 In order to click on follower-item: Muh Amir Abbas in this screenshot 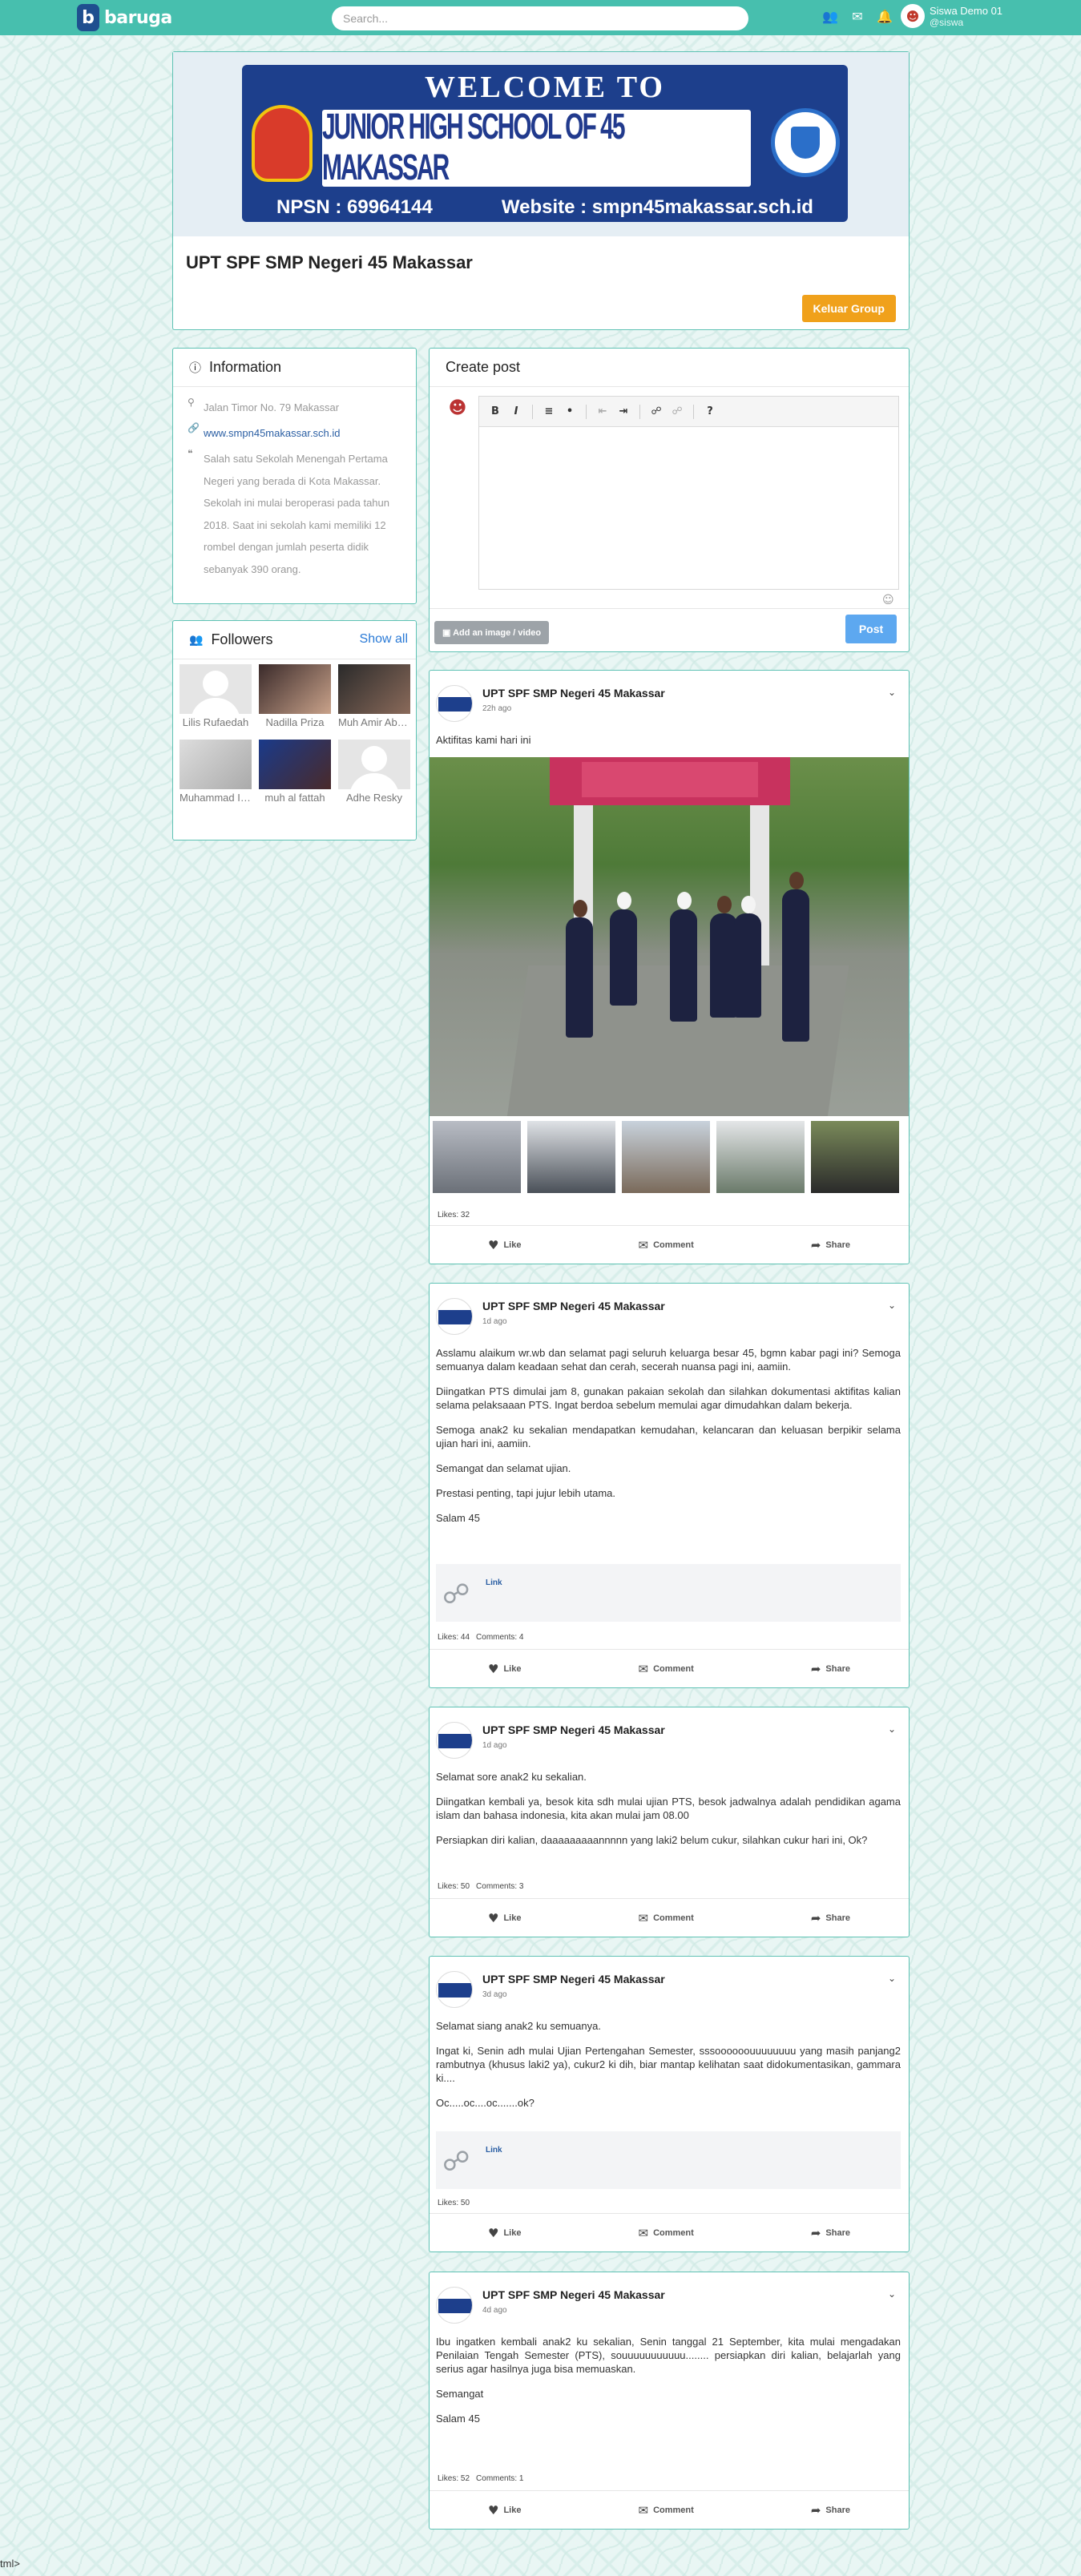, I will do `click(374, 696)`.